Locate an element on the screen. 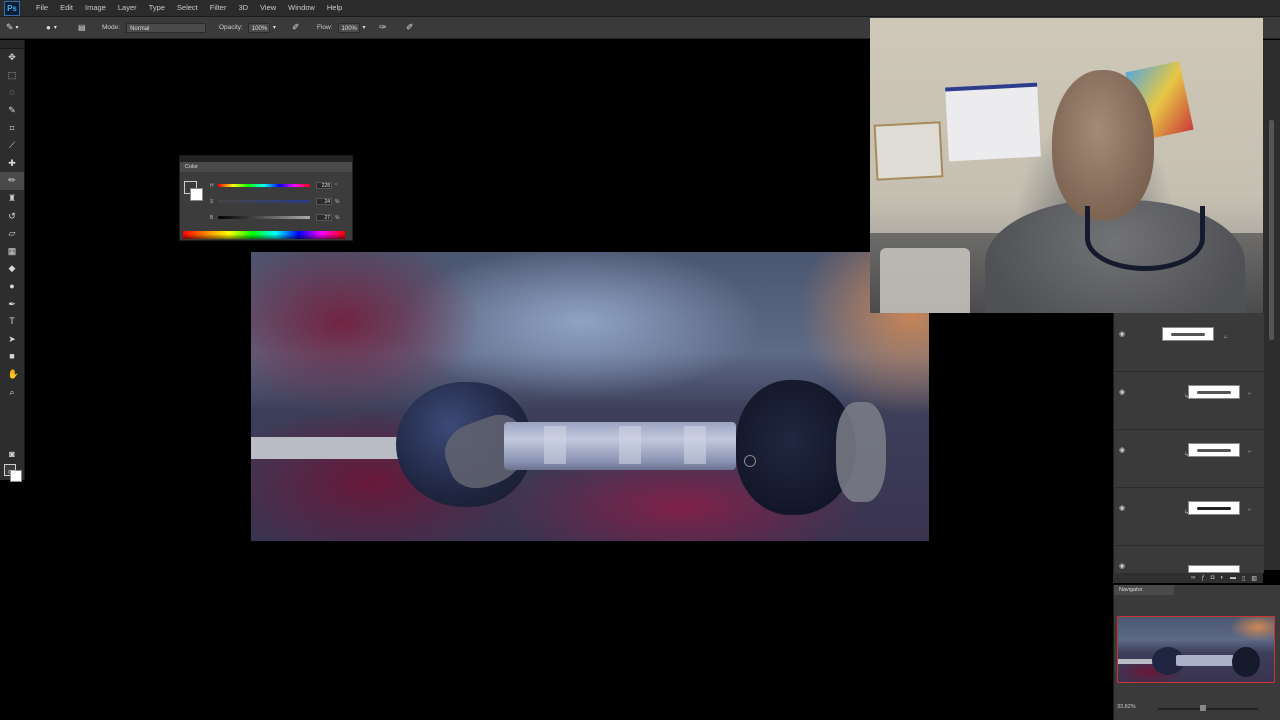 Image resolution: width=1280 pixels, height=720 pixels. opacity-label: Opacity: is located at coordinates (231, 27).